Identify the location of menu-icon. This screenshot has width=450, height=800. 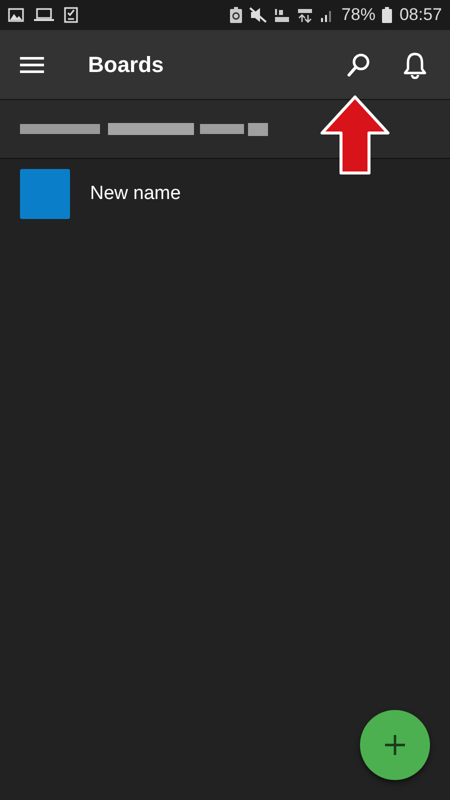
(32, 65).